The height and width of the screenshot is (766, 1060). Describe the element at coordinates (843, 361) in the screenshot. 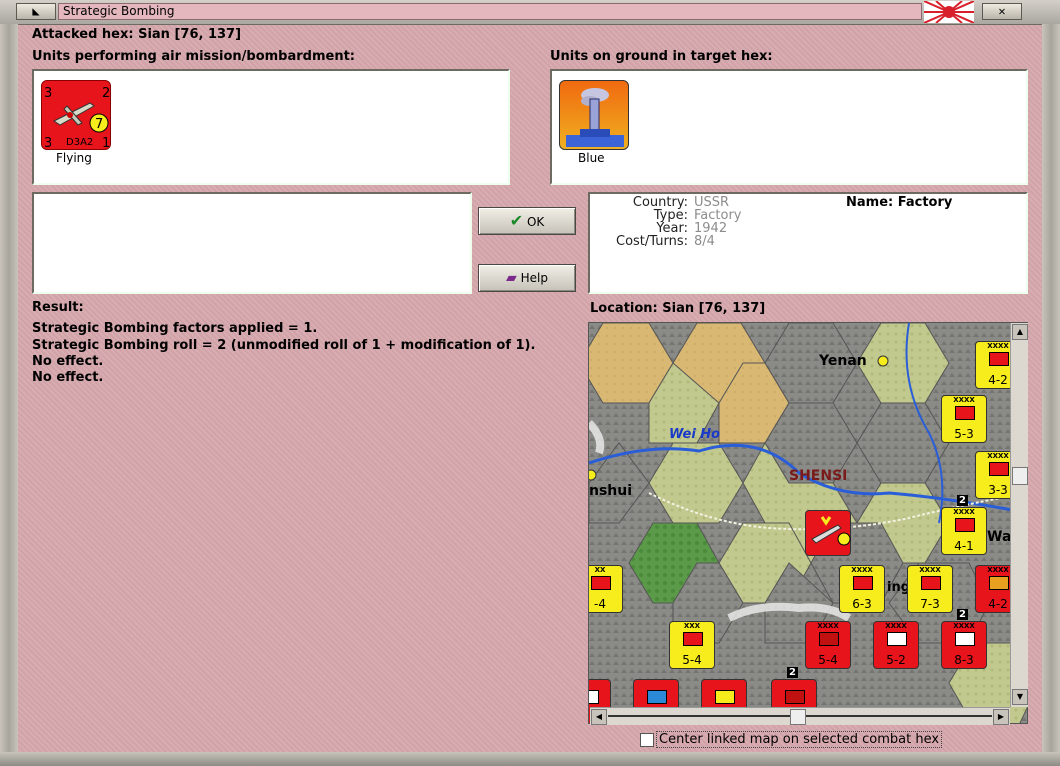

I see `map-label-yenan: Yenan` at that location.